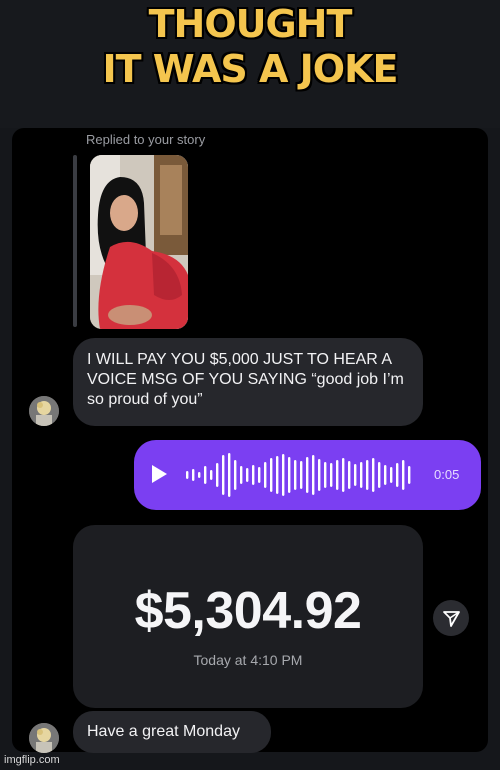  I want to click on share-button, so click(451, 618).